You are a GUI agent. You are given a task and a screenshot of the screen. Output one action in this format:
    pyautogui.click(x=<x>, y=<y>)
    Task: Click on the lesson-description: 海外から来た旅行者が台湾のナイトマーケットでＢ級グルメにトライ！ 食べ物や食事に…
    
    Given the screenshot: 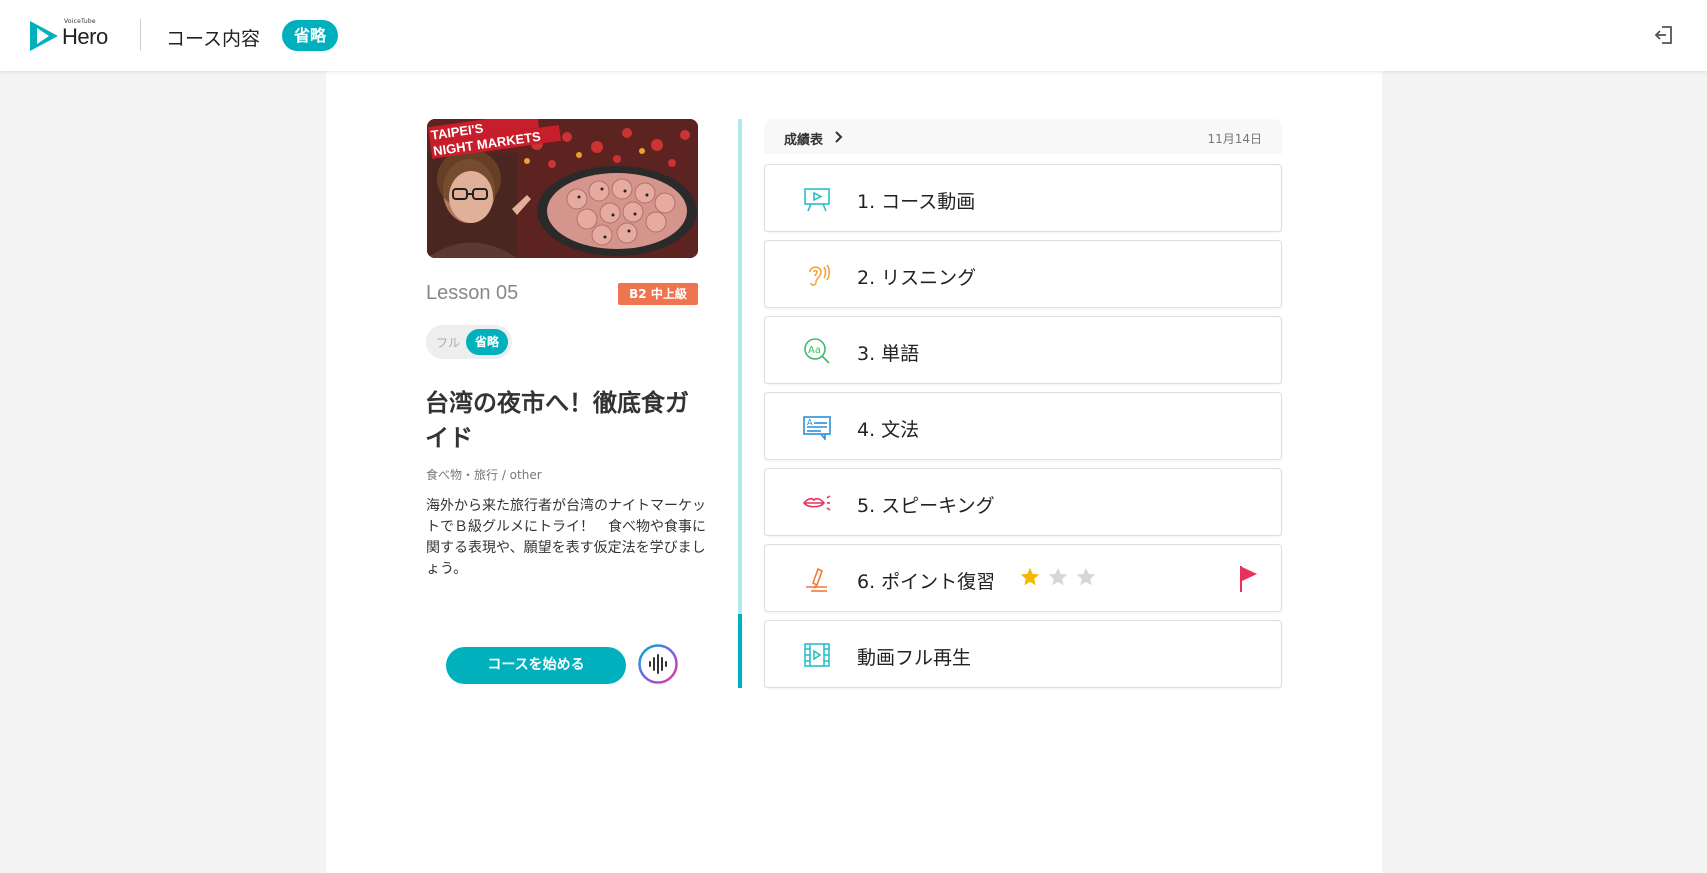 What is the action you would take?
    pyautogui.click(x=566, y=537)
    